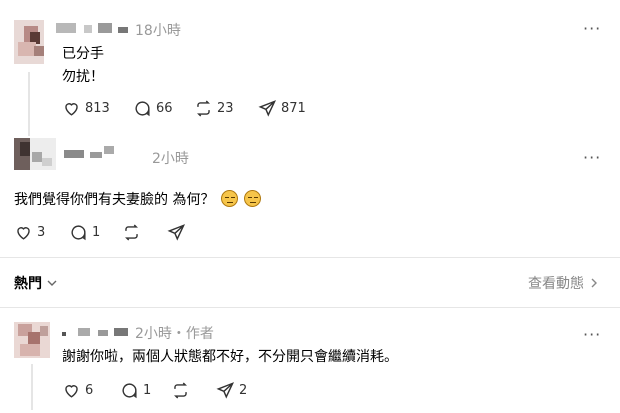 This screenshot has height=413, width=620. I want to click on reply-text: 我們覺得你們有夫妻臉的 為何？, so click(138, 199).